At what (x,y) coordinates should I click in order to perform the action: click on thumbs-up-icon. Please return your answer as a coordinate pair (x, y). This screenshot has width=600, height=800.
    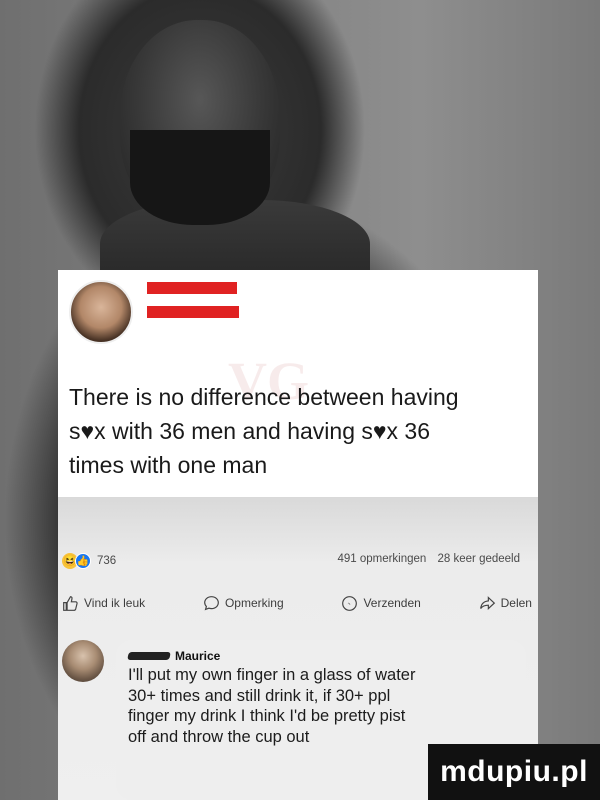
    Looking at the image, I should click on (70, 603).